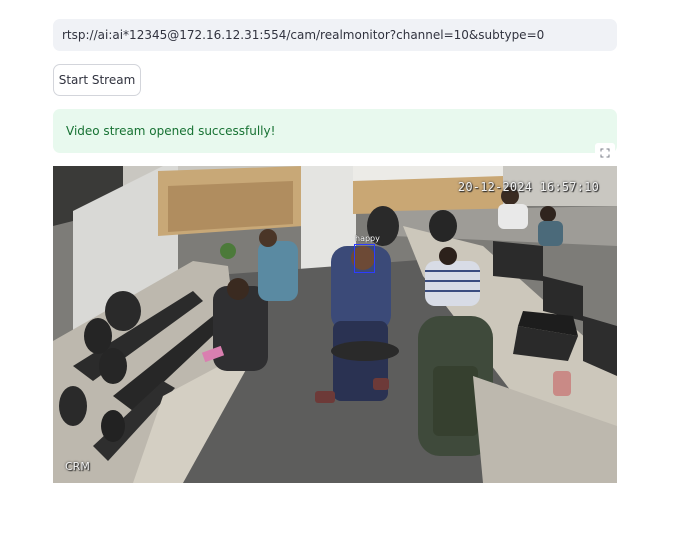  What do you see at coordinates (335, 131) in the screenshot?
I see `success-alert: Video stream opened successfully!` at bounding box center [335, 131].